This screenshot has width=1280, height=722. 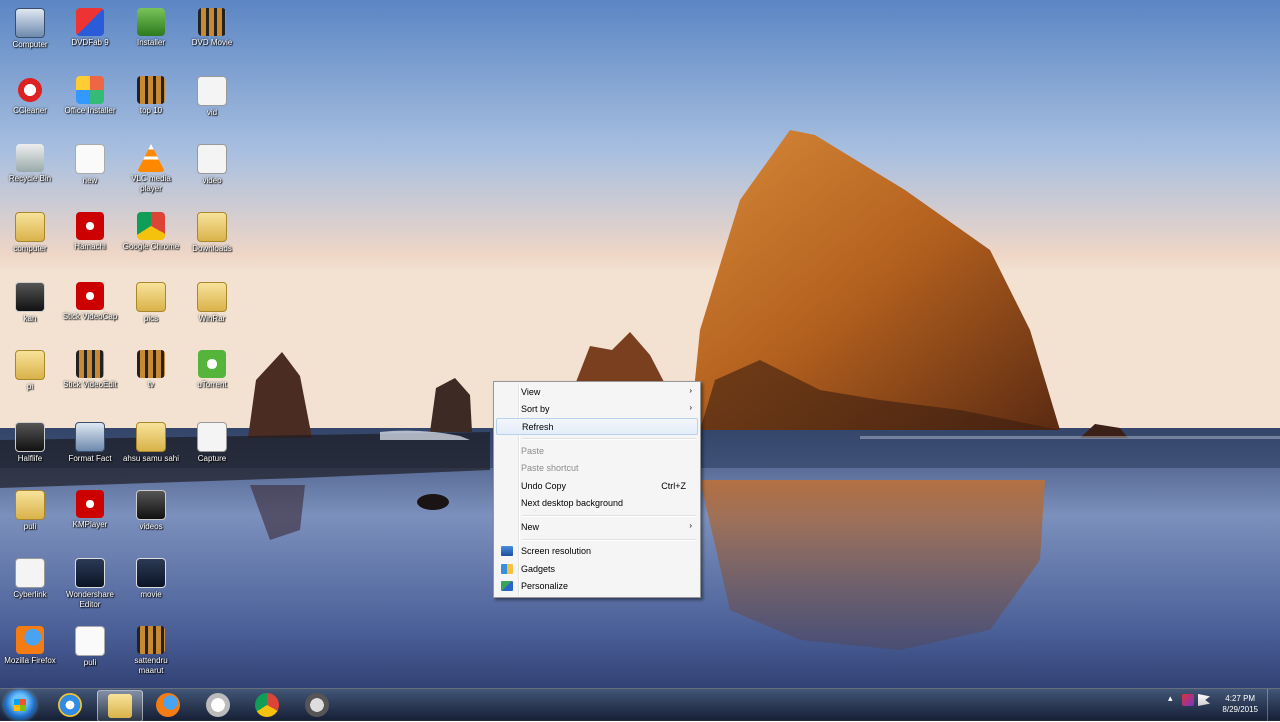 What do you see at coordinates (30, 105) in the screenshot?
I see `desktop-icon-ccleaner: CCleaner` at bounding box center [30, 105].